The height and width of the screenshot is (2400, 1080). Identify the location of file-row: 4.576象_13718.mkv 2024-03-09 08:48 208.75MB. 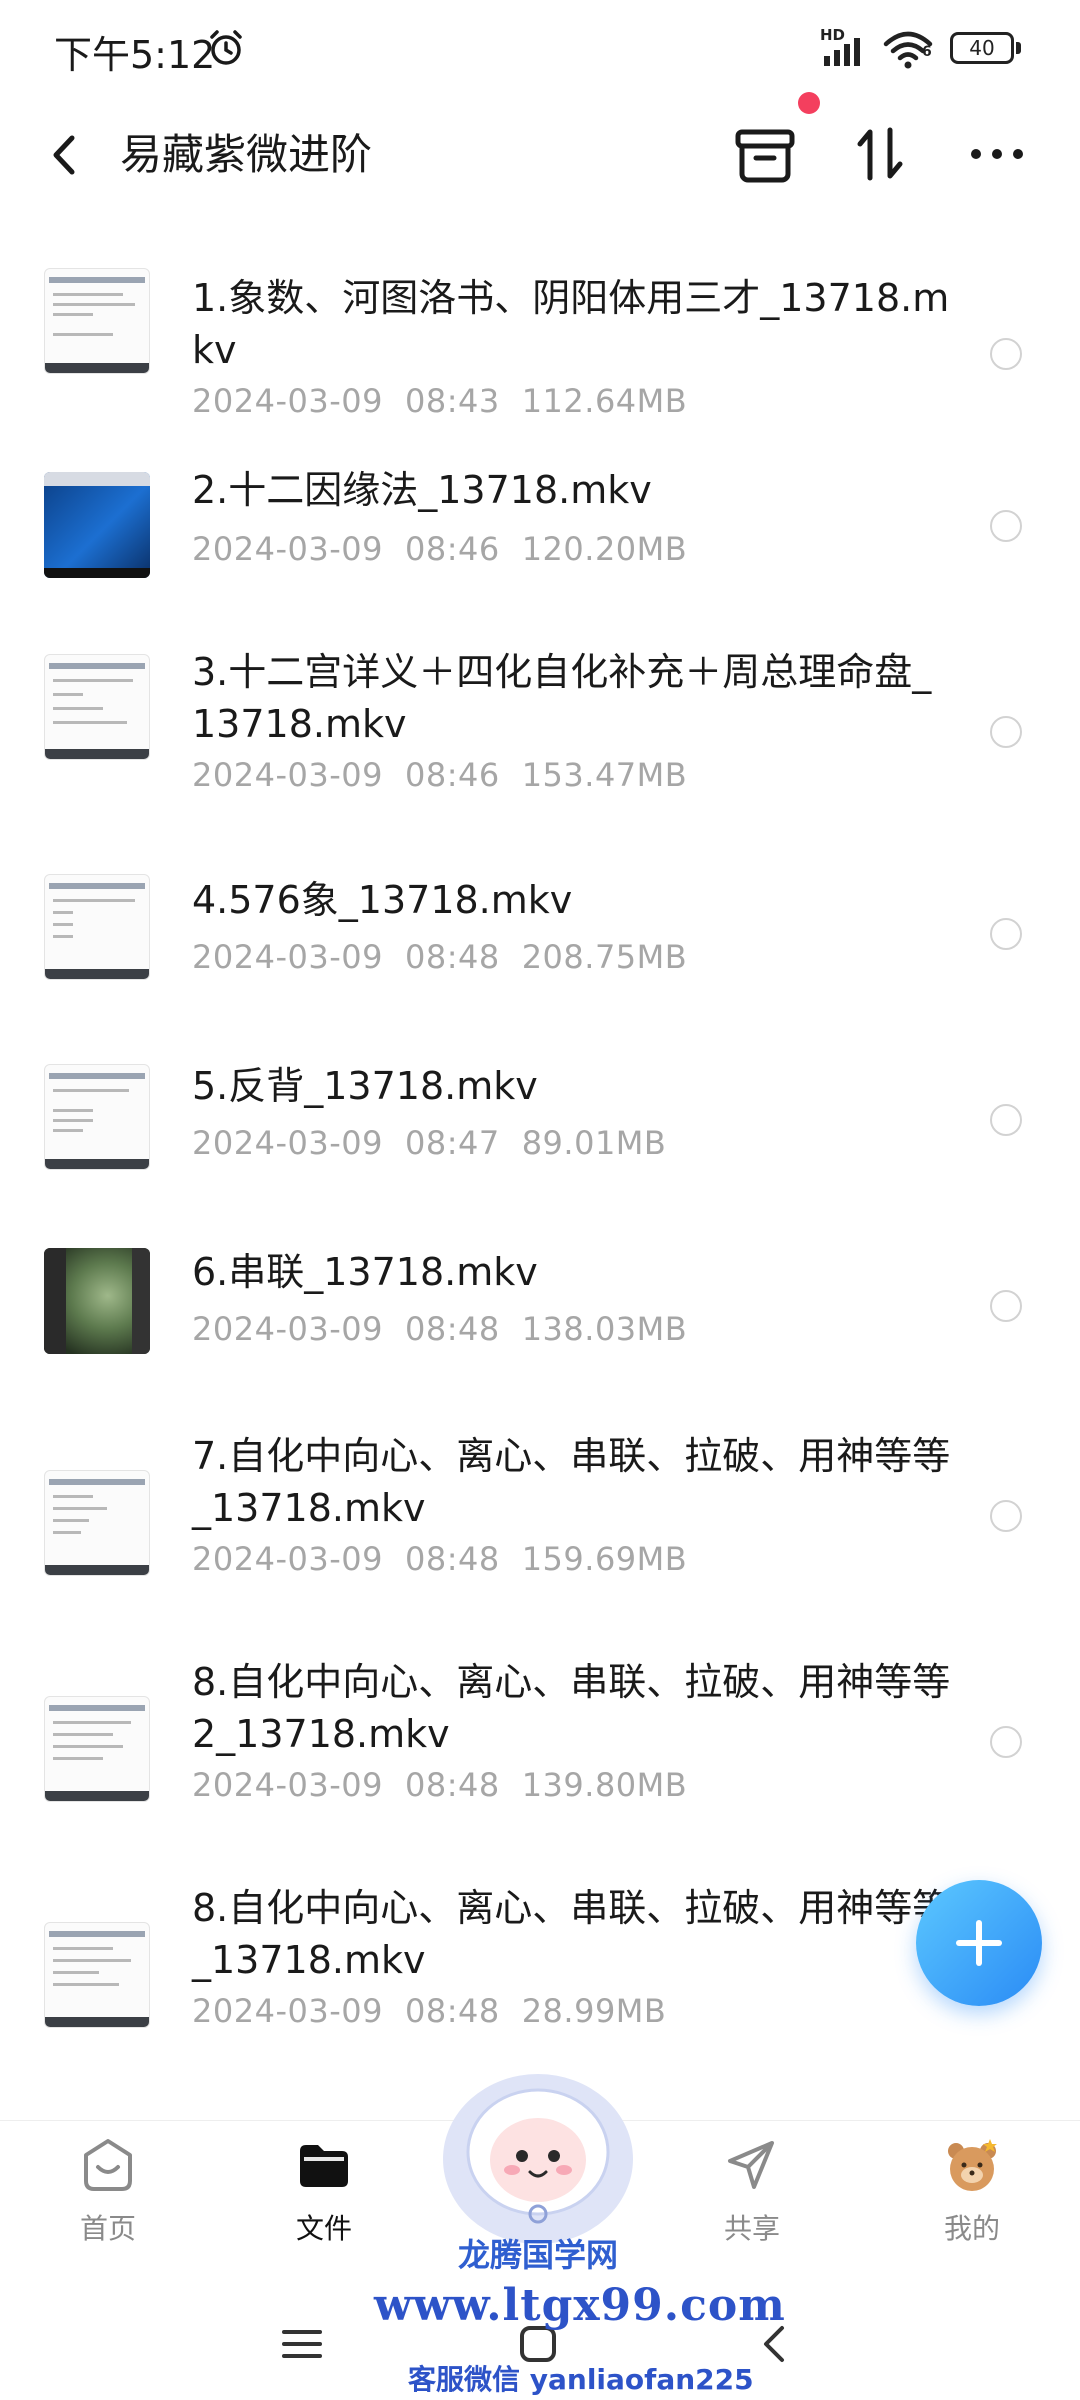
(540, 939).